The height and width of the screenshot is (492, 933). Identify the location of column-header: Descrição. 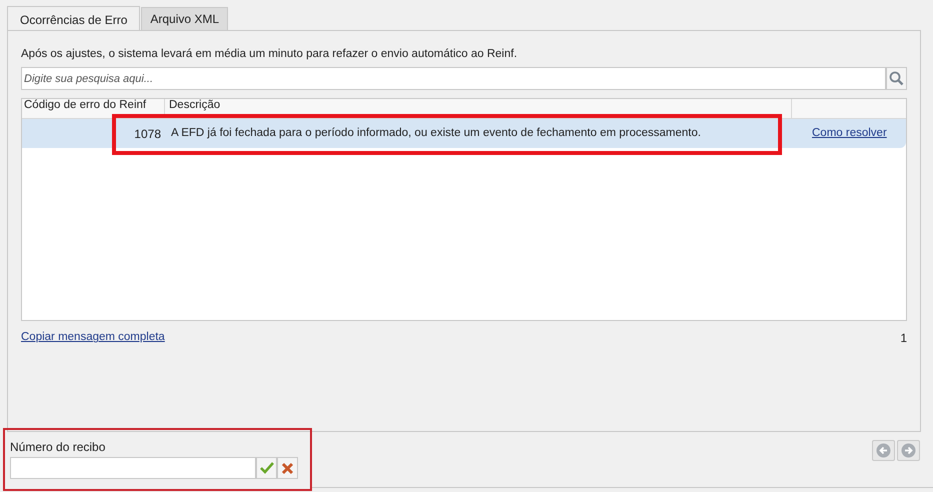
(478, 108).